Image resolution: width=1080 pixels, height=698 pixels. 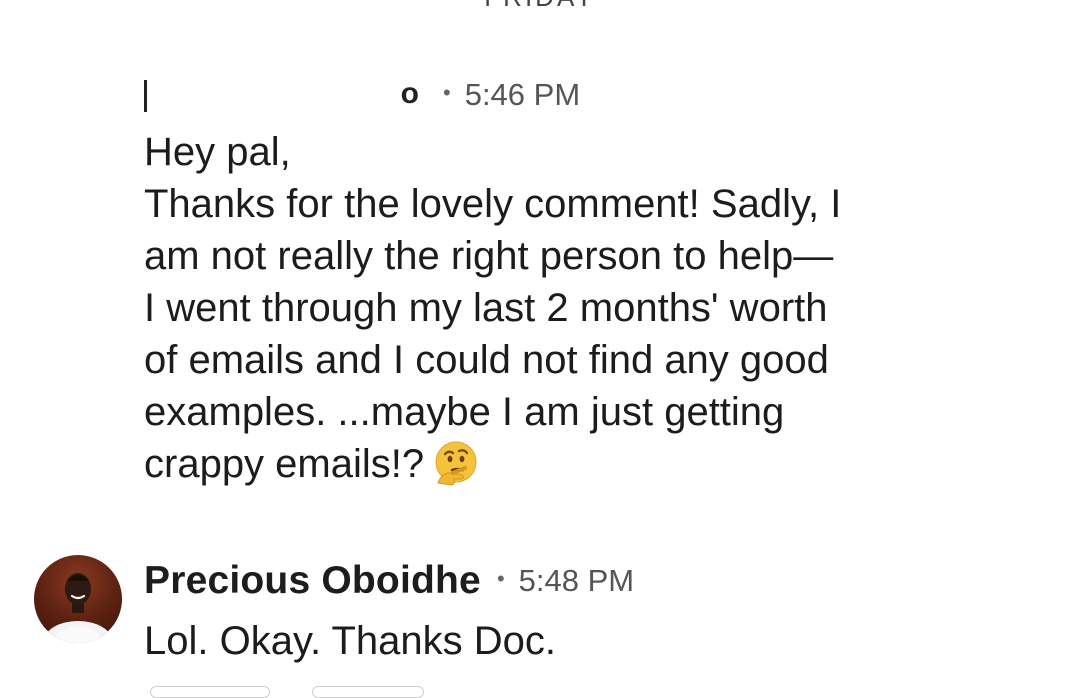 I want to click on message-header: o • 5:46 PM, so click(x=362, y=95).